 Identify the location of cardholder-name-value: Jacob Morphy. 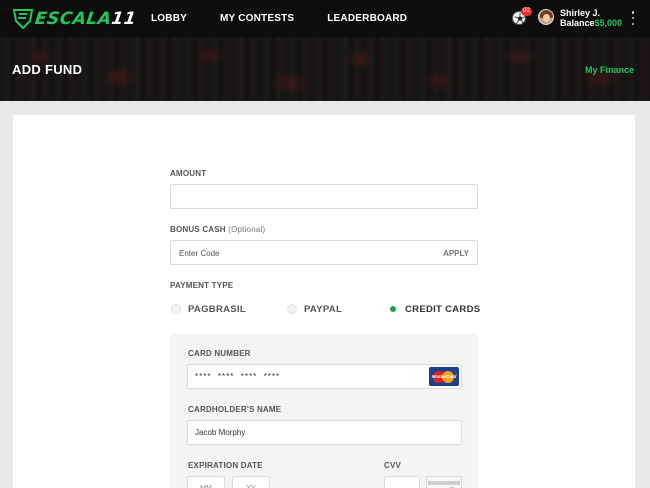
(220, 432).